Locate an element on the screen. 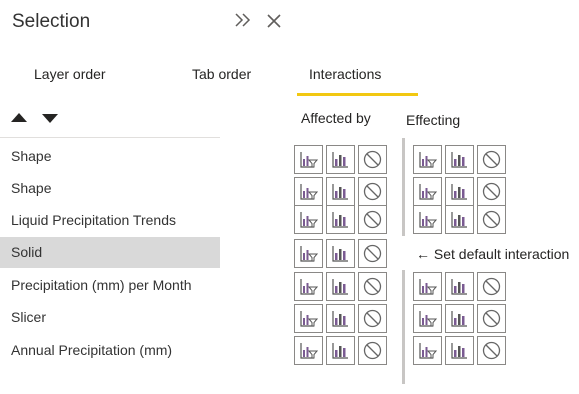  layer-row-shape-2: Shape is located at coordinates (110, 188).